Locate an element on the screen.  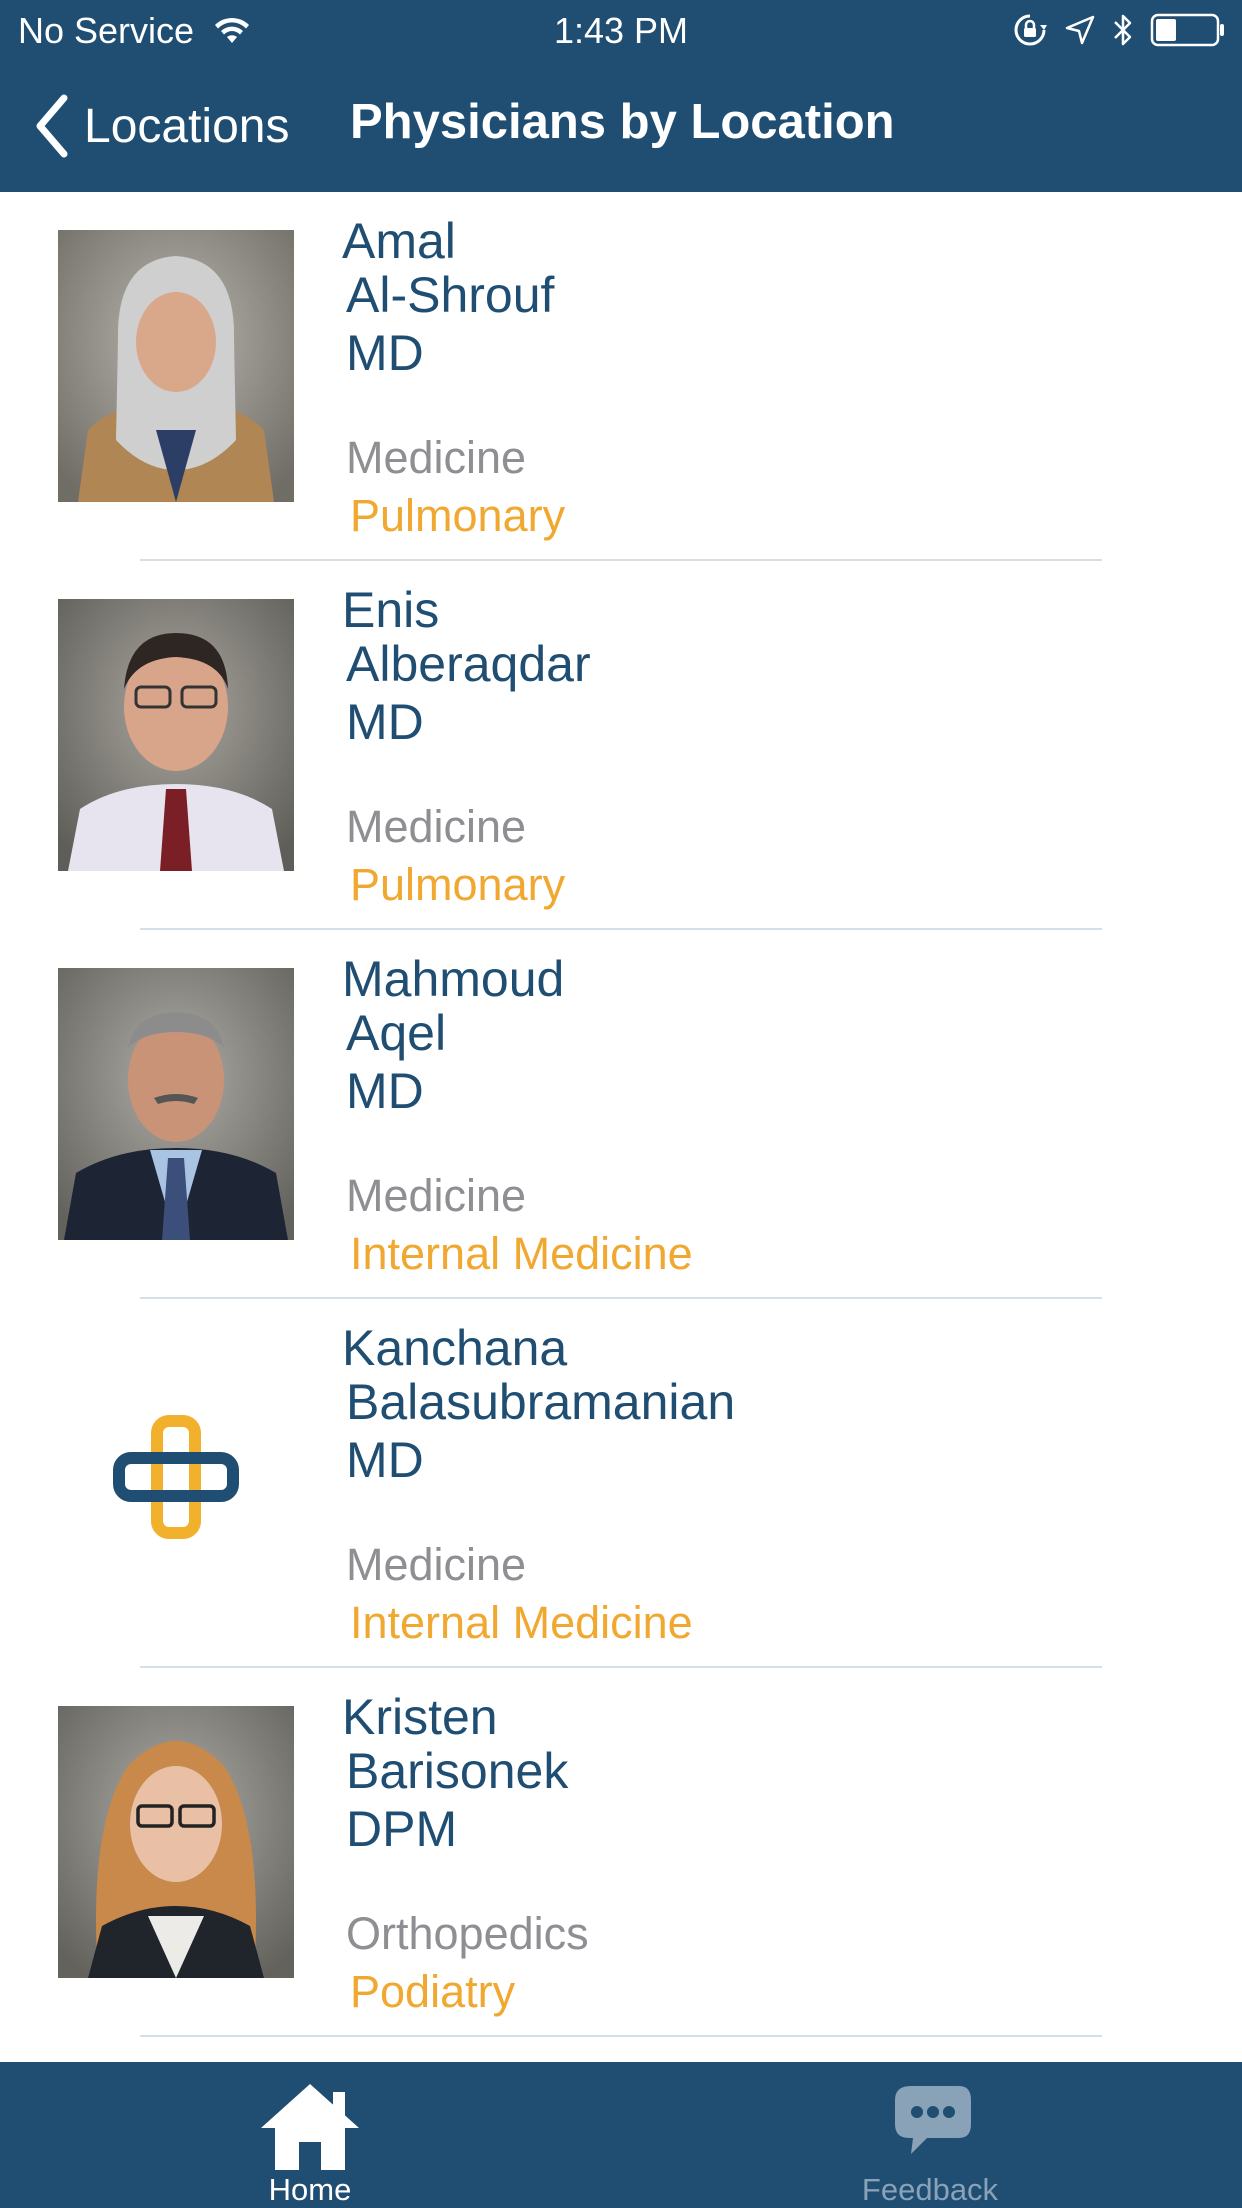
physician-name: Kristen Barisonek DPM is located at coordinates (455, 1773).